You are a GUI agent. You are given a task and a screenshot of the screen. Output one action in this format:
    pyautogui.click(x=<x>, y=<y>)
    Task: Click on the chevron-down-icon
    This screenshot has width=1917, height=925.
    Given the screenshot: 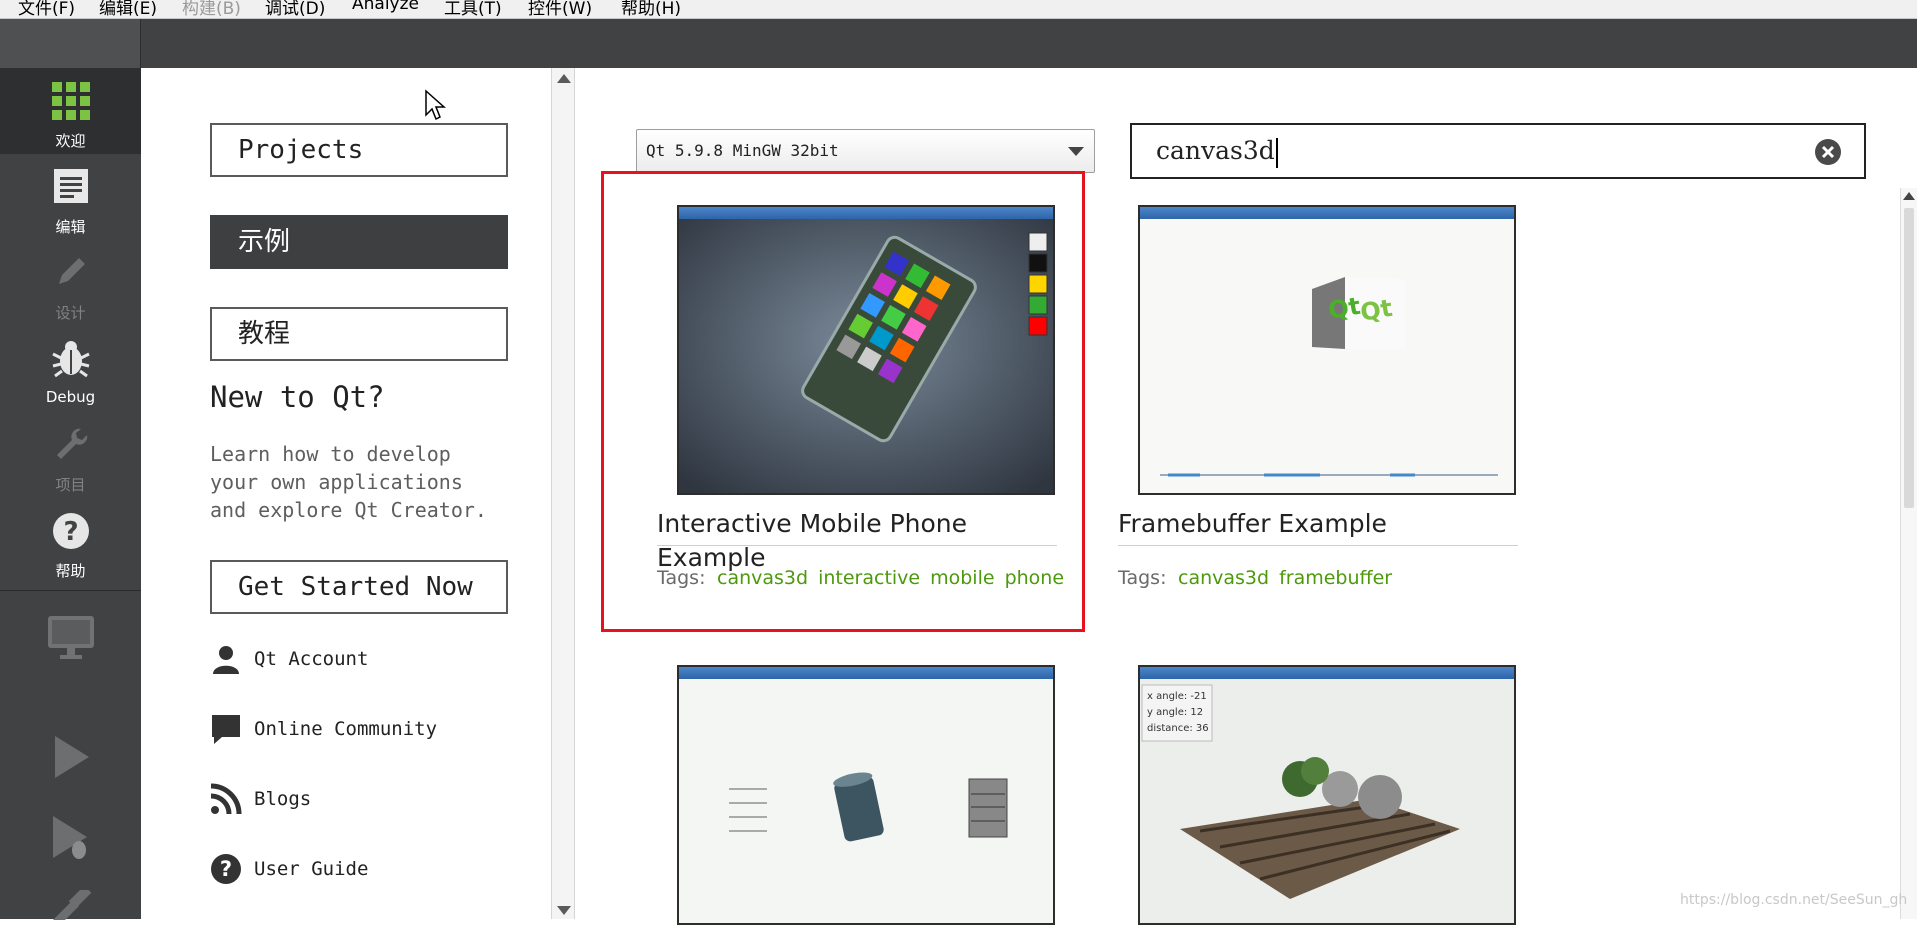 What is the action you would take?
    pyautogui.click(x=1076, y=151)
    